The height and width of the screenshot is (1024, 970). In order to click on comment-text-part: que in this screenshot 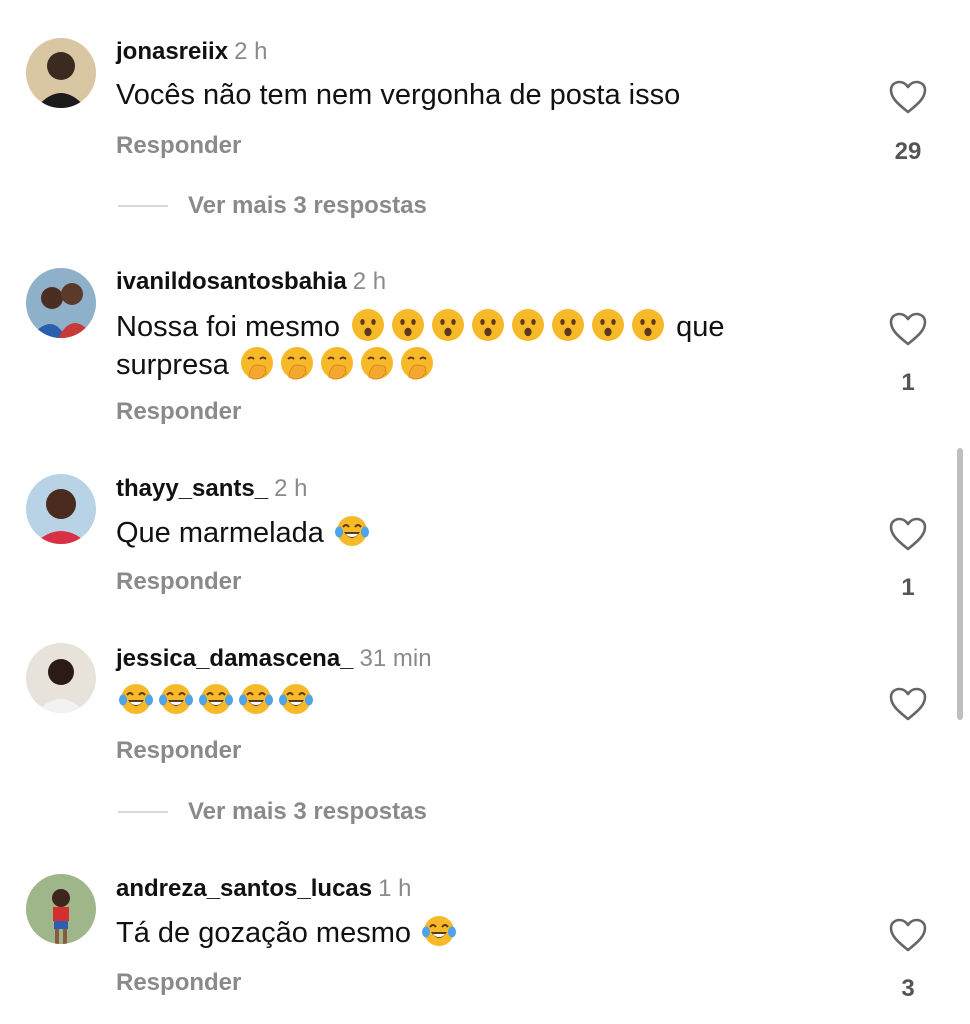, I will do `click(696, 327)`.